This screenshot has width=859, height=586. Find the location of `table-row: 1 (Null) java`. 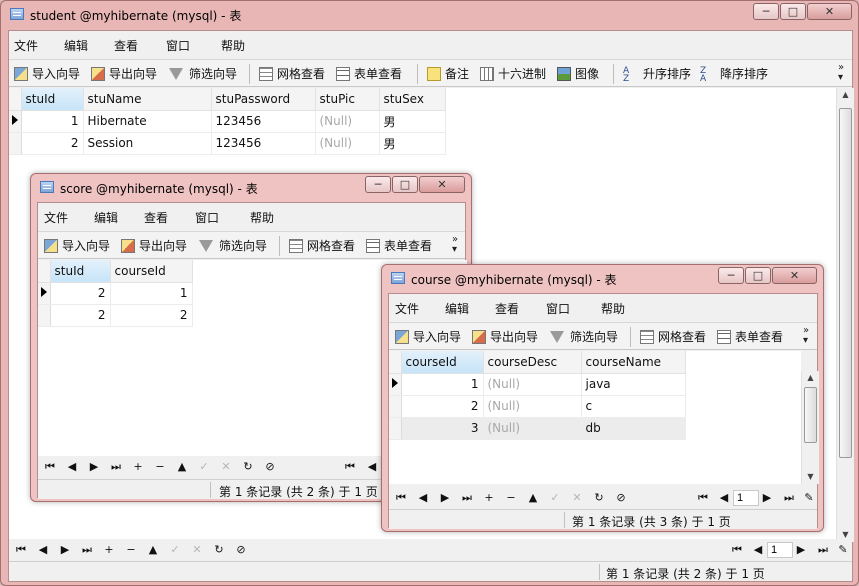

table-row: 1 (Null) java is located at coordinates (537, 384).